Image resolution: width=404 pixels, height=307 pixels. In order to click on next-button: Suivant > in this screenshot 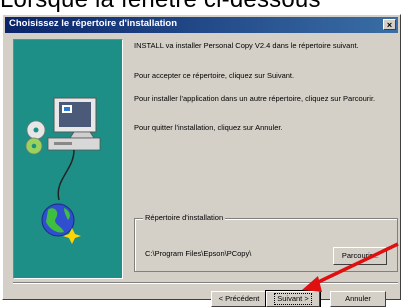, I will do `click(293, 298)`.